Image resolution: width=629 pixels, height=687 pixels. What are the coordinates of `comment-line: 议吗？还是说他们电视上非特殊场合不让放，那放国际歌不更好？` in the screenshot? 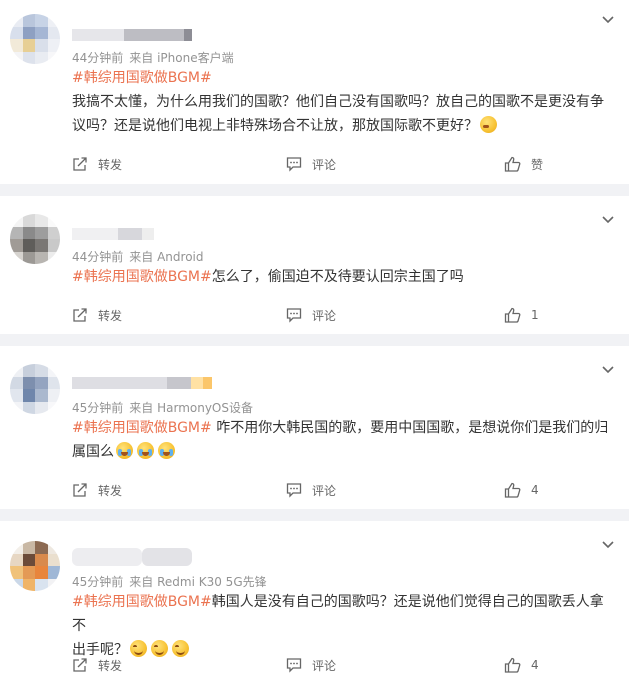 It's located at (275, 126).